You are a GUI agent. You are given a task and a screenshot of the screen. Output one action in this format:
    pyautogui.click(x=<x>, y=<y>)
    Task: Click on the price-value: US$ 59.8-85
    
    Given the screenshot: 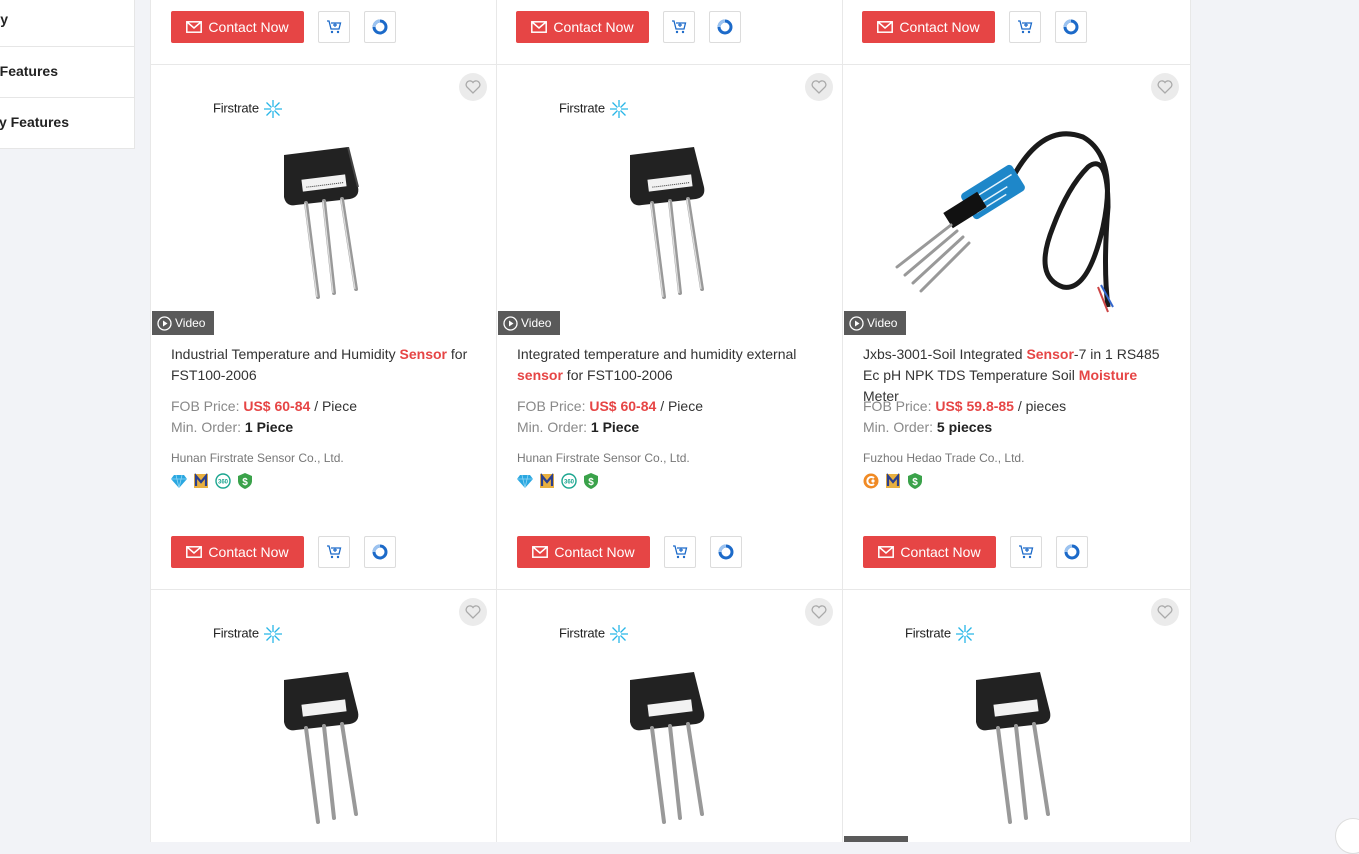 What is the action you would take?
    pyautogui.click(x=974, y=406)
    